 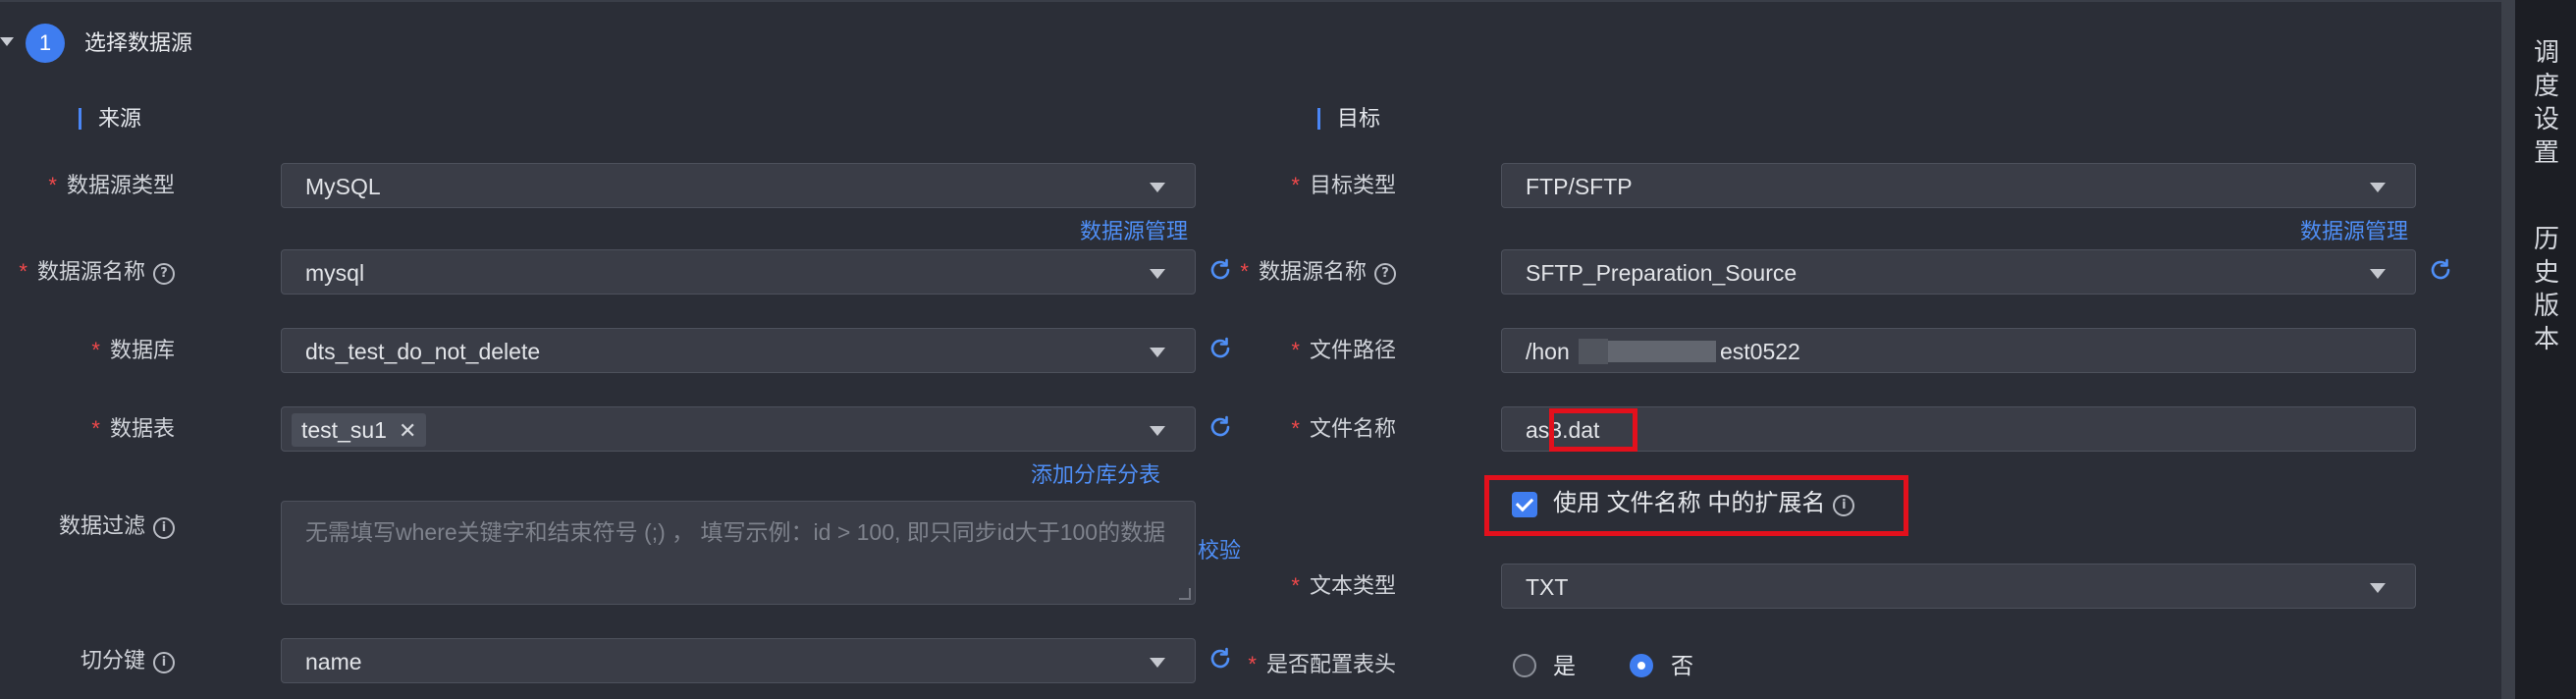 What do you see at coordinates (1318, 119) in the screenshot?
I see `target-section-marker` at bounding box center [1318, 119].